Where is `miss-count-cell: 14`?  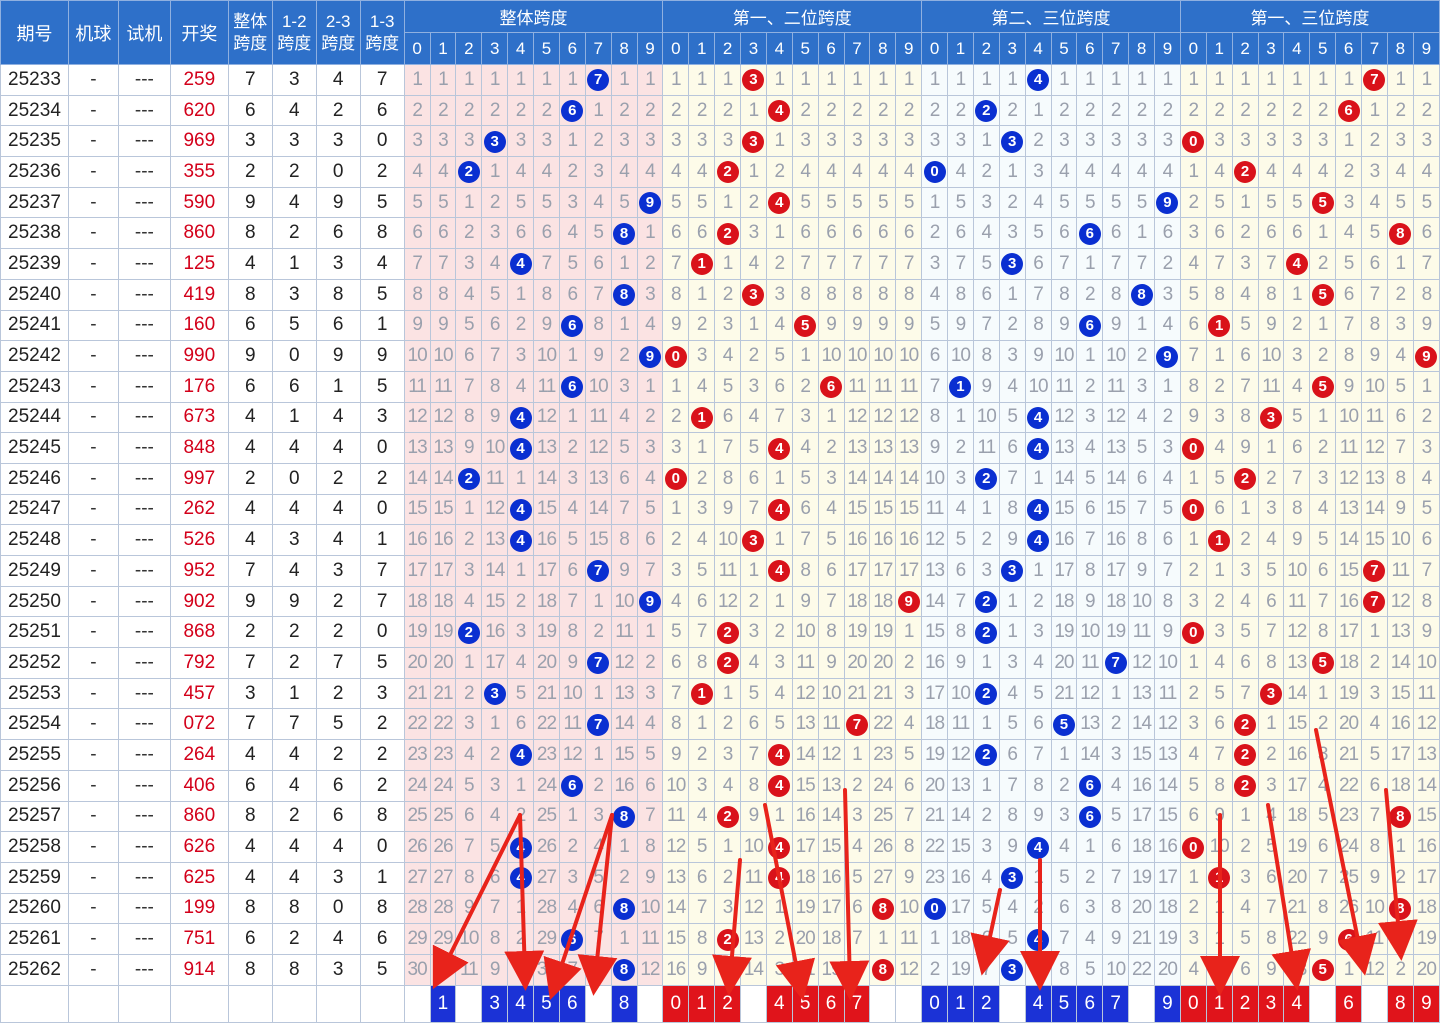
miss-count-cell: 14 is located at coordinates (909, 478).